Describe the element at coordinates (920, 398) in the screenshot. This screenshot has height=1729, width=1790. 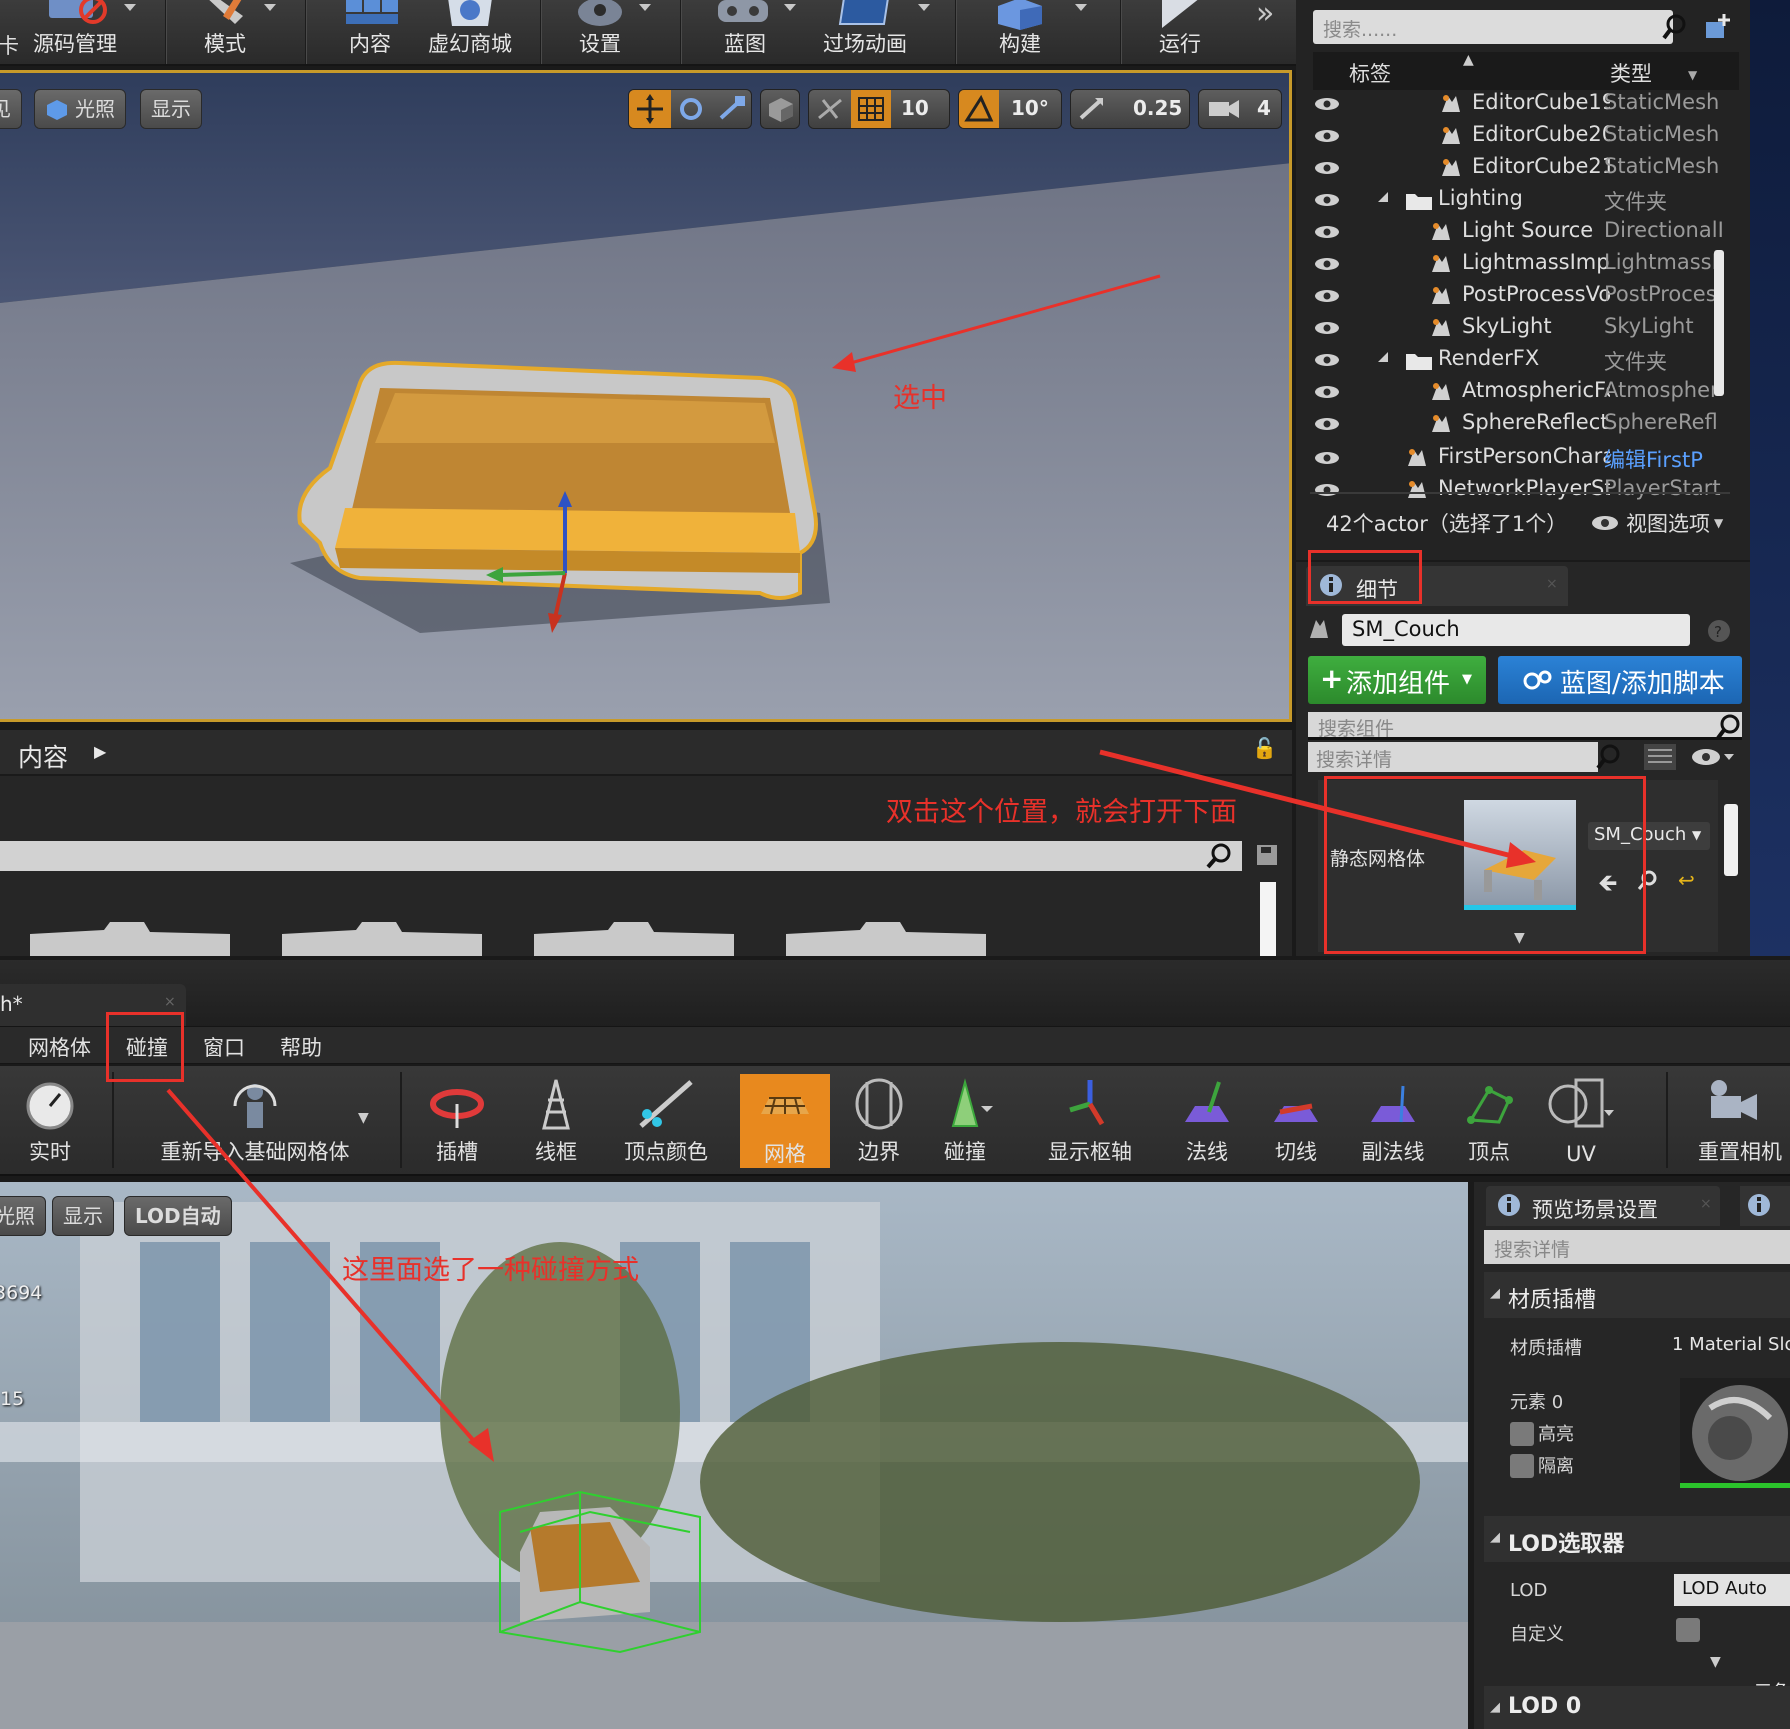
I see `annotation-selected: 选中` at that location.